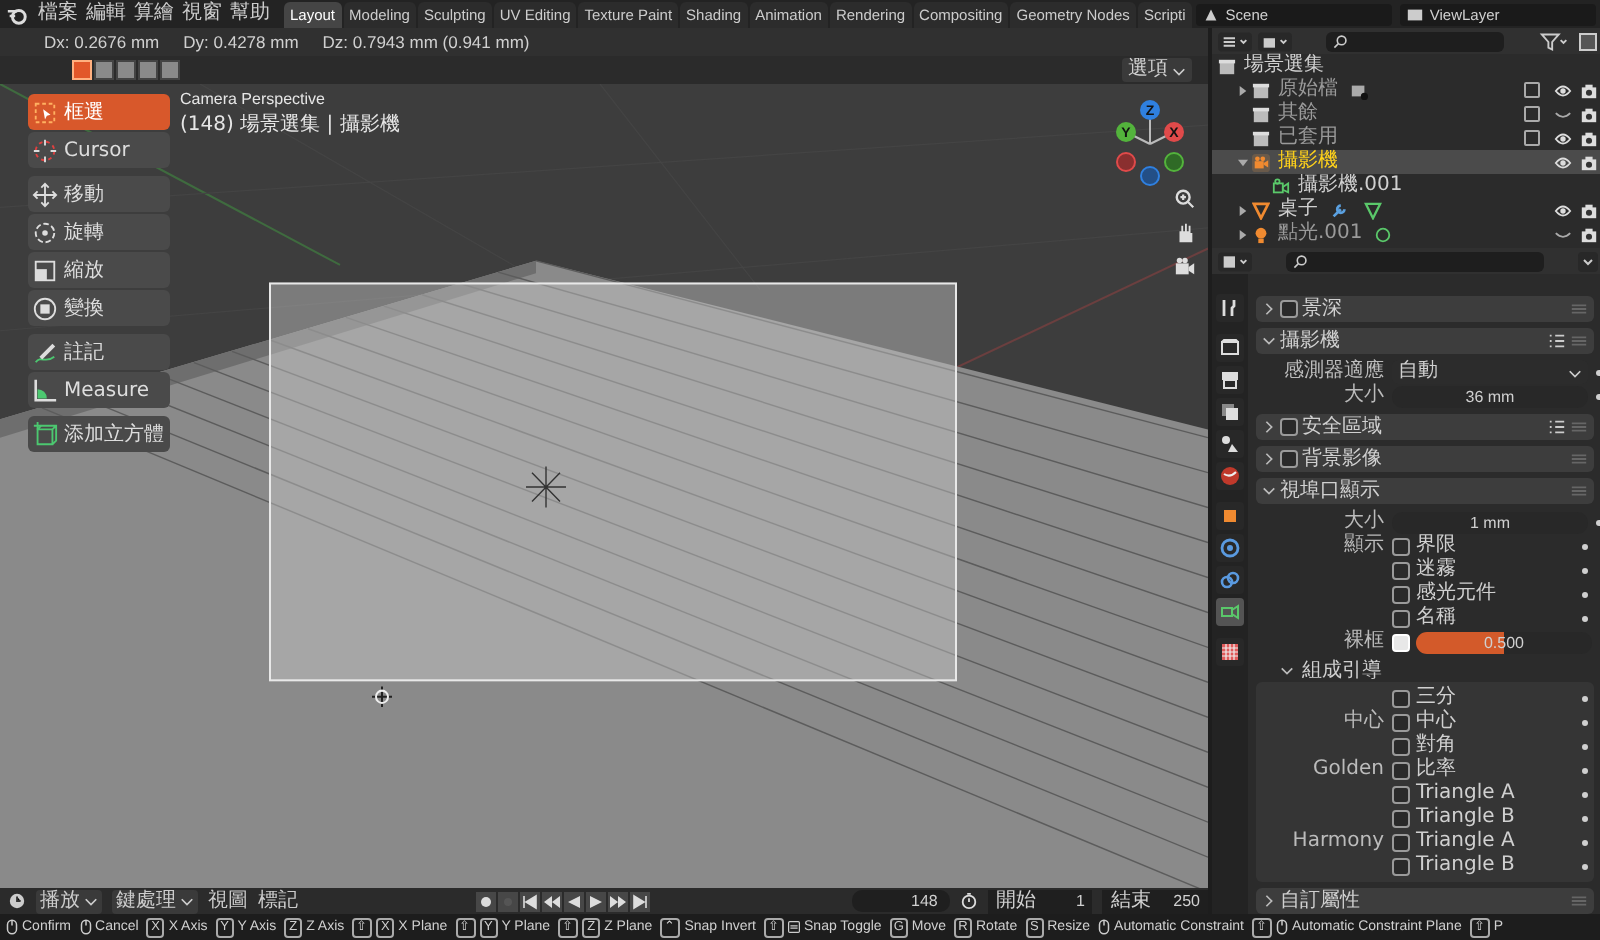 This screenshot has width=1600, height=940. I want to click on outliner-item: 原始檔, so click(1308, 90).